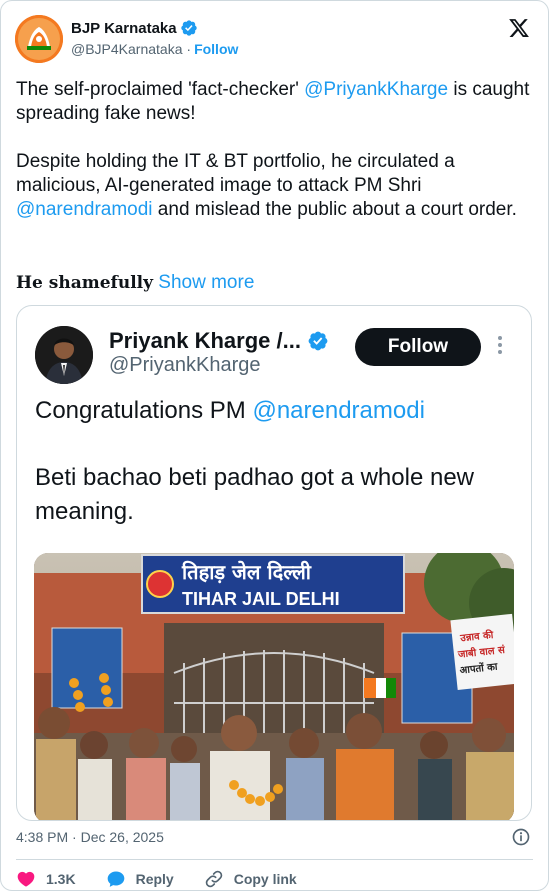 The width and height of the screenshot is (551, 891). What do you see at coordinates (216, 49) in the screenshot?
I see `follow-link: Follow` at bounding box center [216, 49].